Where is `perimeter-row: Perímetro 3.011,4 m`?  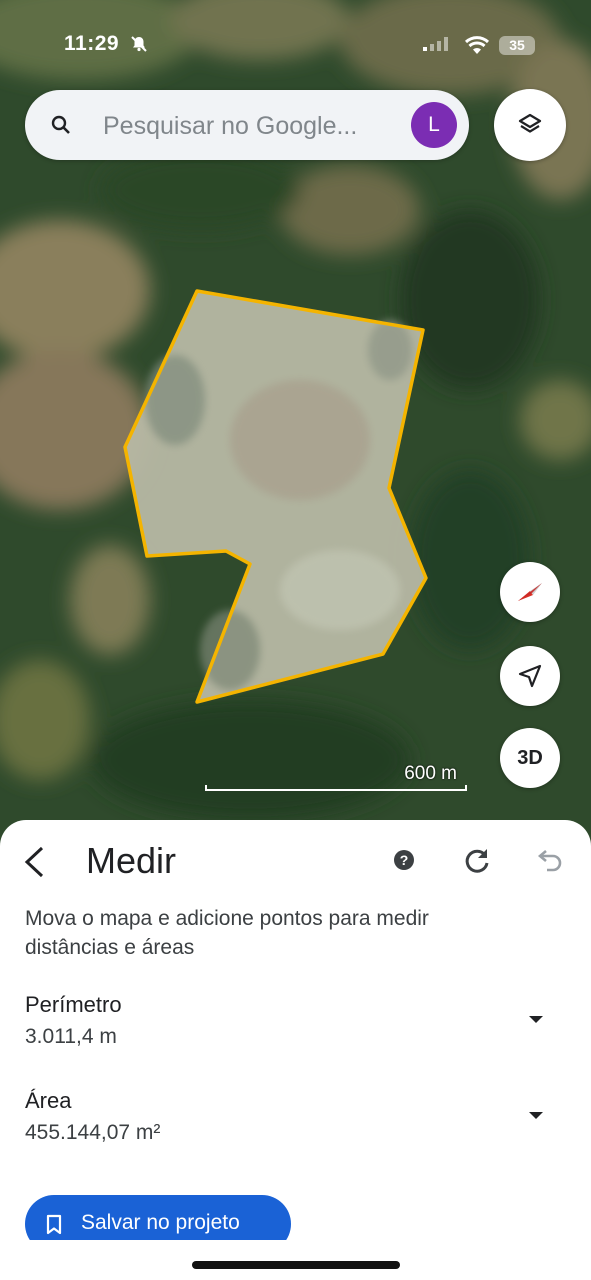
perimeter-row: Perímetro 3.011,4 m is located at coordinates (285, 1020).